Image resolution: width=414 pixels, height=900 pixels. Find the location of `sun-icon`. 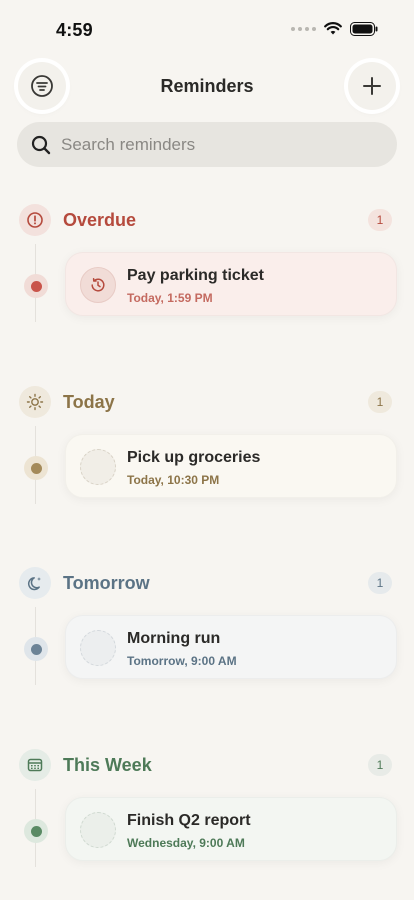

sun-icon is located at coordinates (35, 402).